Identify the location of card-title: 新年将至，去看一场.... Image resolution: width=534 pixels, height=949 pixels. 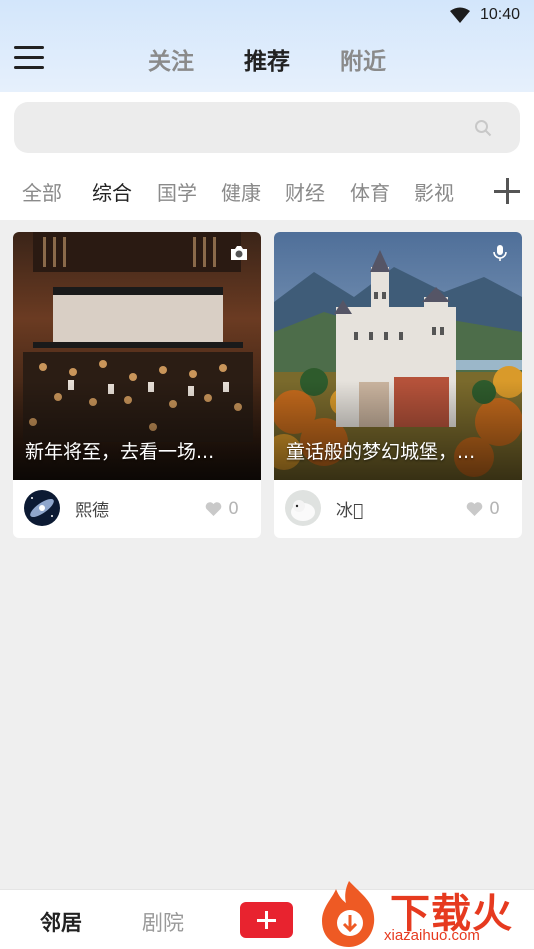
(120, 452).